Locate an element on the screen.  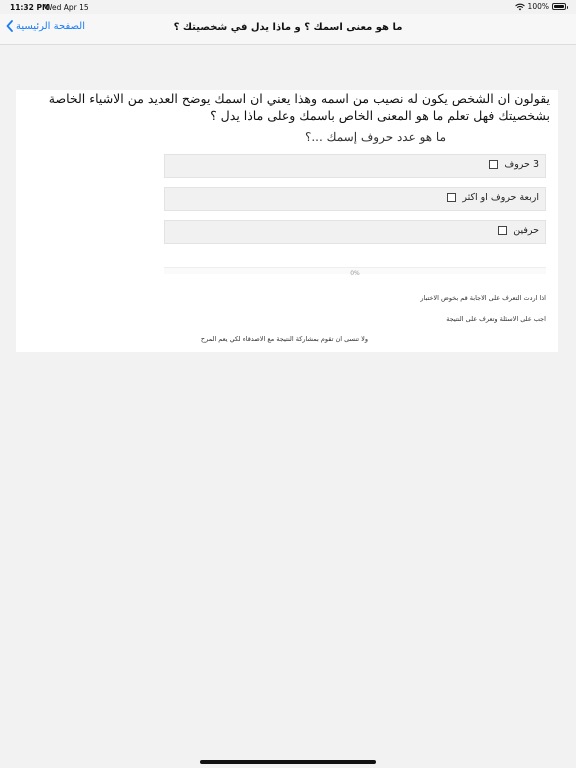
battery-icon is located at coordinates (560, 6).